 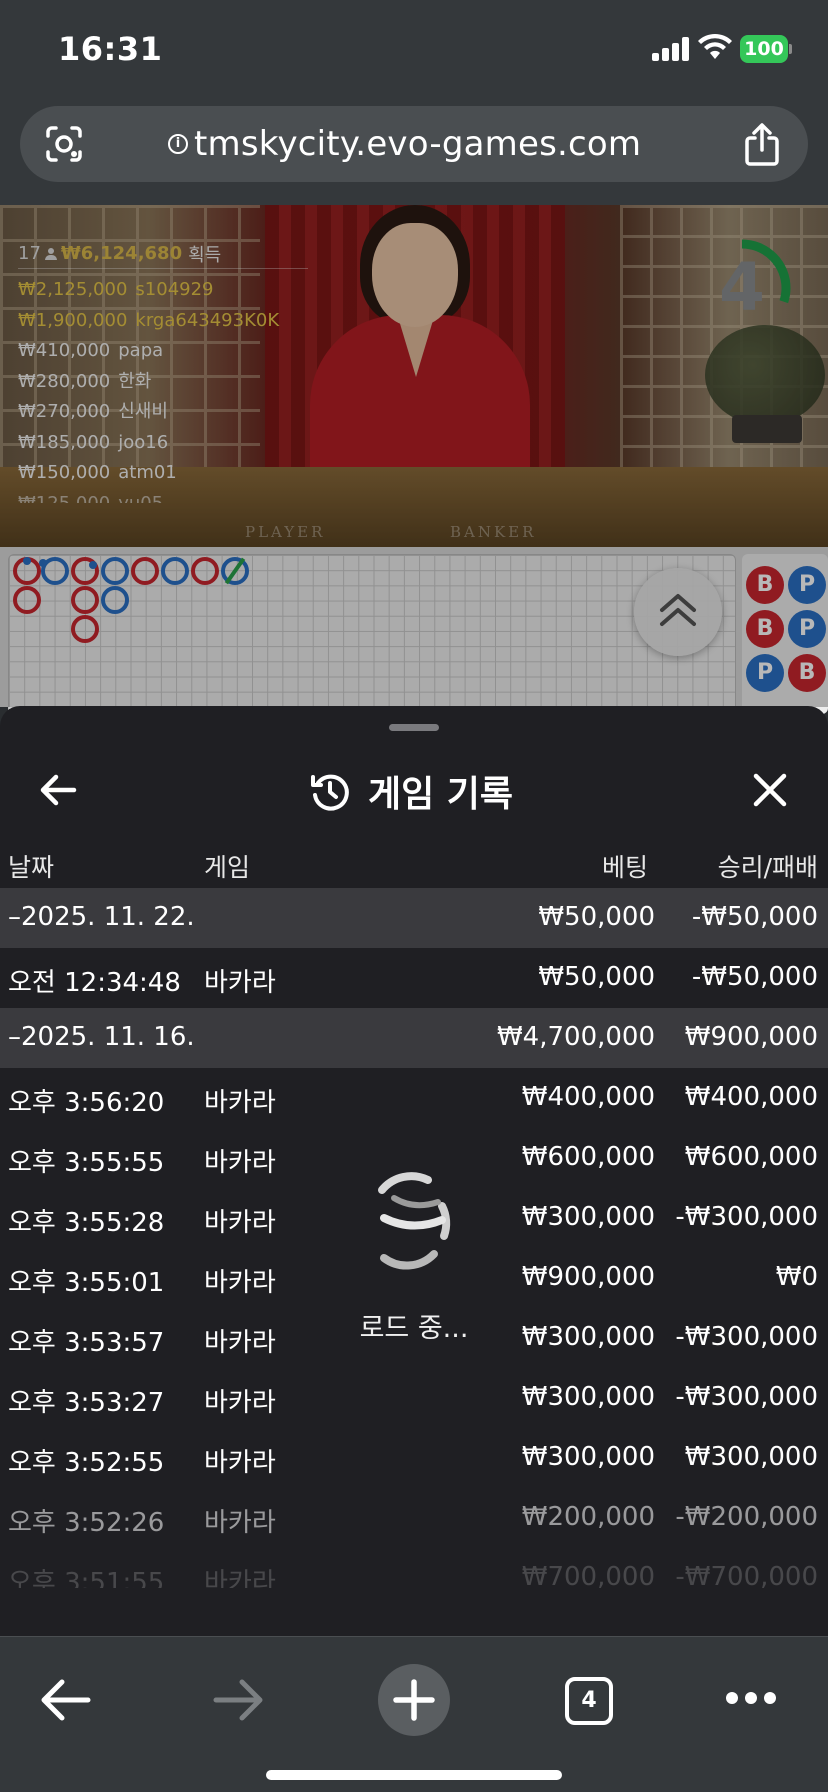 I want to click on share-icon, so click(x=762, y=144).